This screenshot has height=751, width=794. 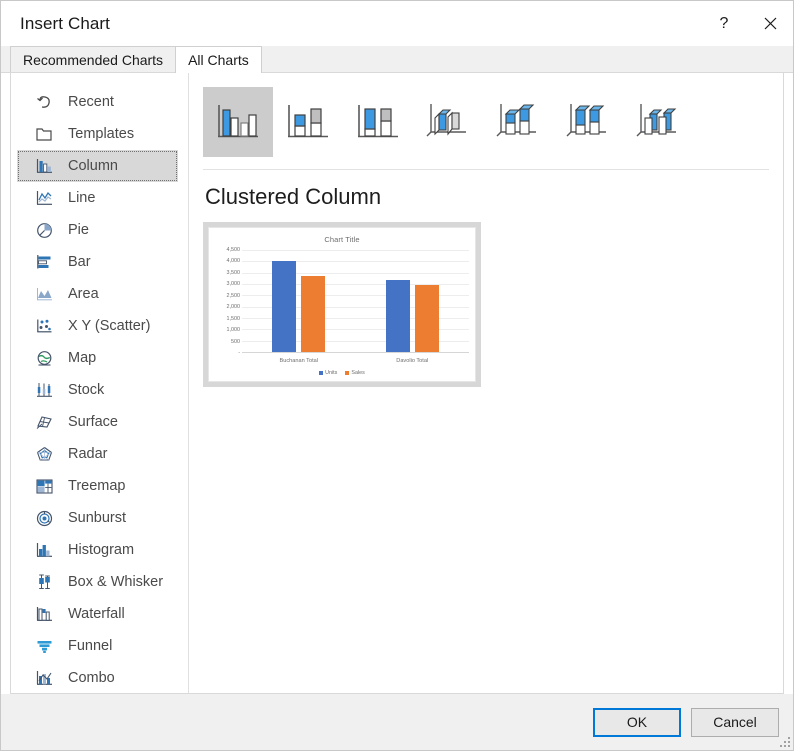 I want to click on legend-item-sales: Sales, so click(x=355, y=373).